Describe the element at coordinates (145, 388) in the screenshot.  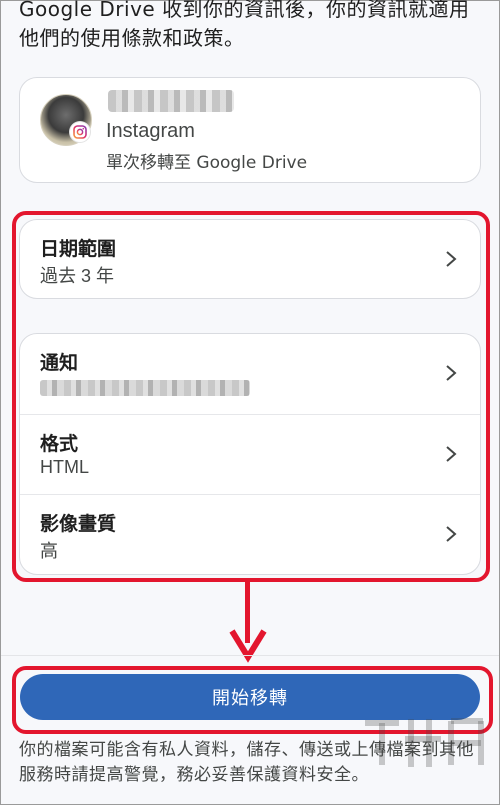
I see `notification-email-redacted` at that location.